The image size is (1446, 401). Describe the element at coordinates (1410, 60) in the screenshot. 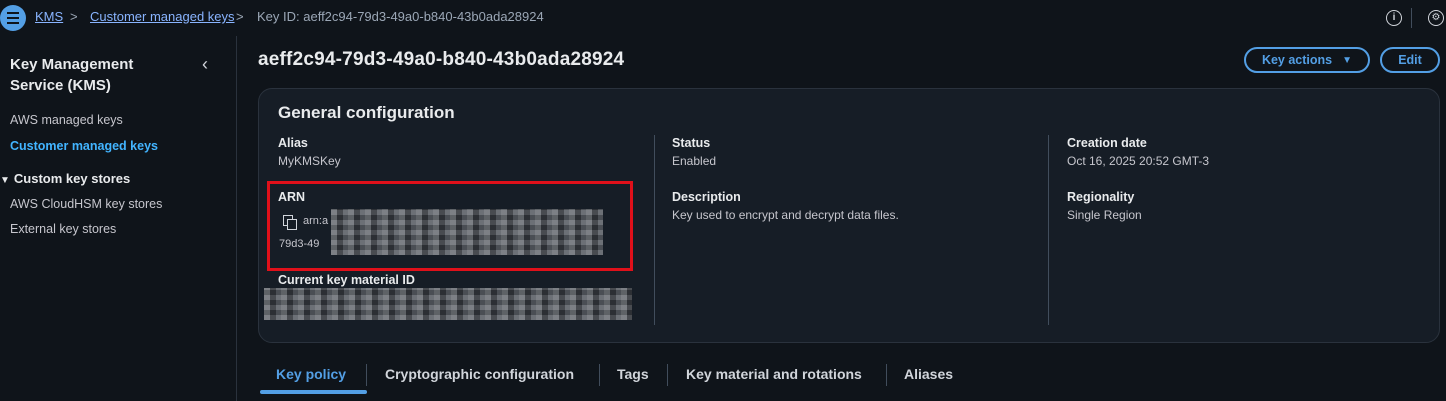

I see `edit-button: Edit` at that location.